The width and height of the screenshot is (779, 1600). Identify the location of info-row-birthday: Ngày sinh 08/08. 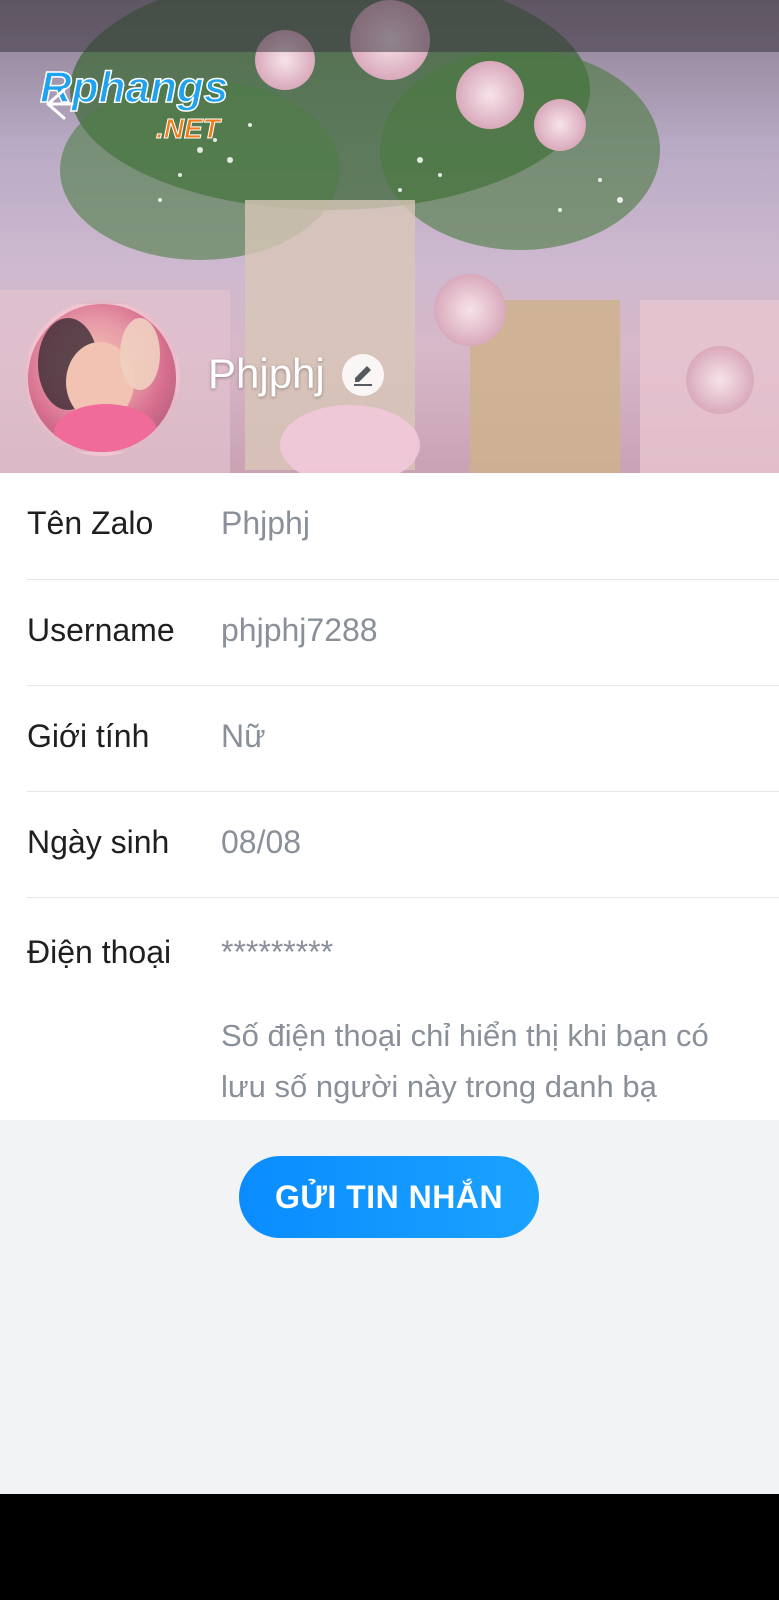
(403, 845).